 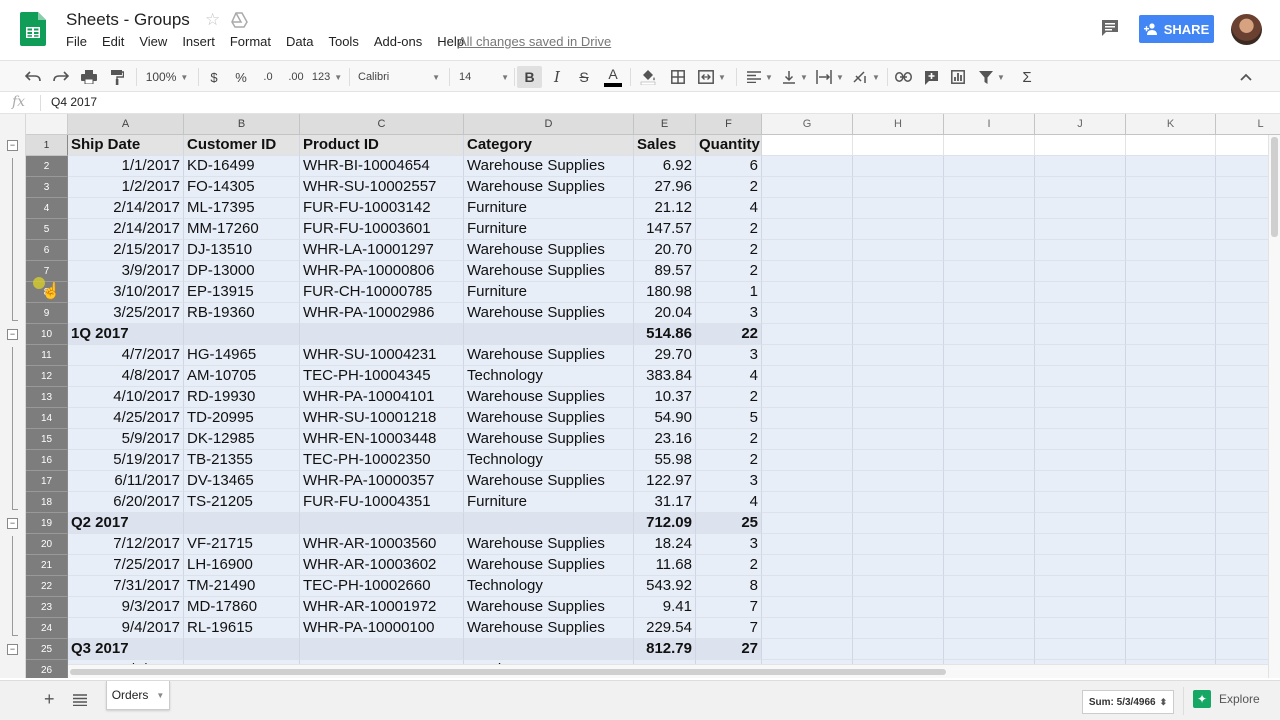 I want to click on subtotal-cell: 22, so click(x=729, y=334).